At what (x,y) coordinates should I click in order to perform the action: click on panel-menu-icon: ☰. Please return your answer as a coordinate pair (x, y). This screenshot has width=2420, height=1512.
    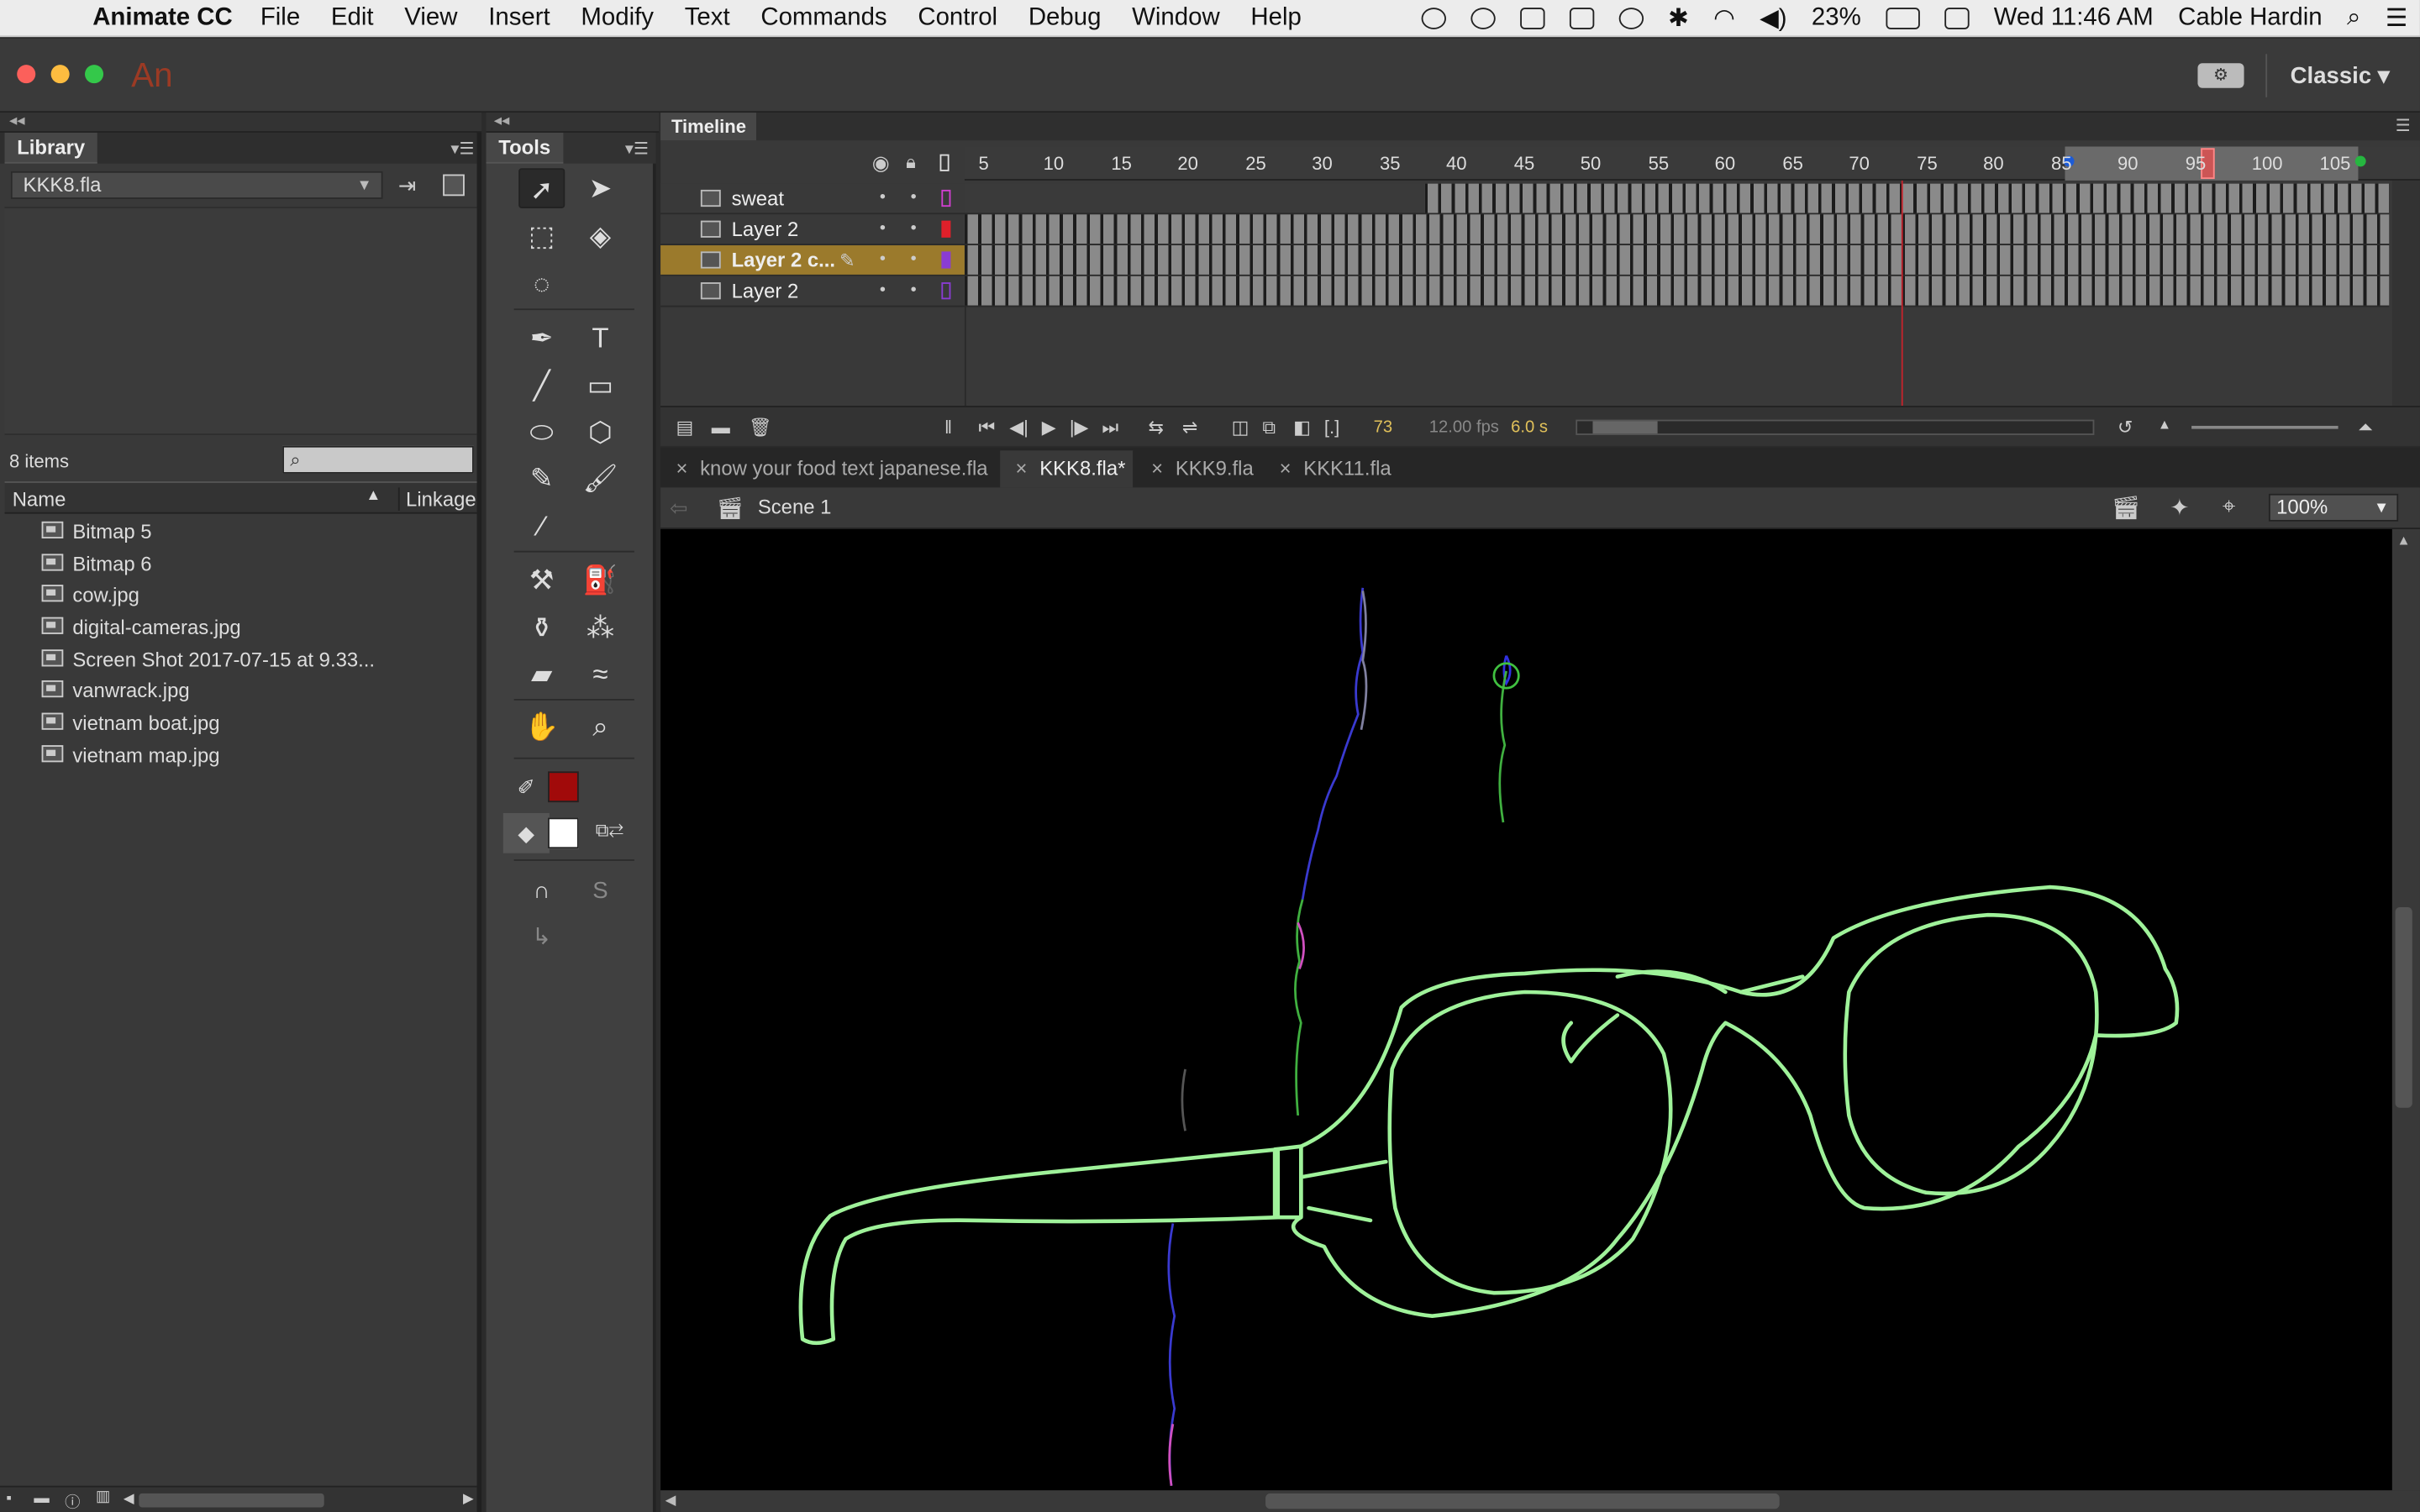
    Looking at the image, I should click on (2403, 126).